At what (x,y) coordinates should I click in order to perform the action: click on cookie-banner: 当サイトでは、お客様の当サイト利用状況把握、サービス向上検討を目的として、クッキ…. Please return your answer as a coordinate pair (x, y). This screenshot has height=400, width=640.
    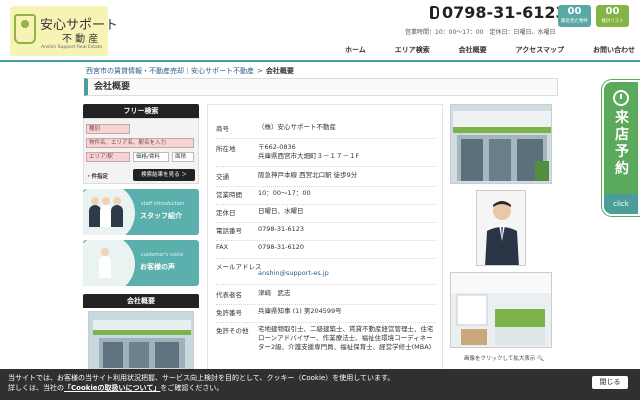
    Looking at the image, I should click on (320, 384).